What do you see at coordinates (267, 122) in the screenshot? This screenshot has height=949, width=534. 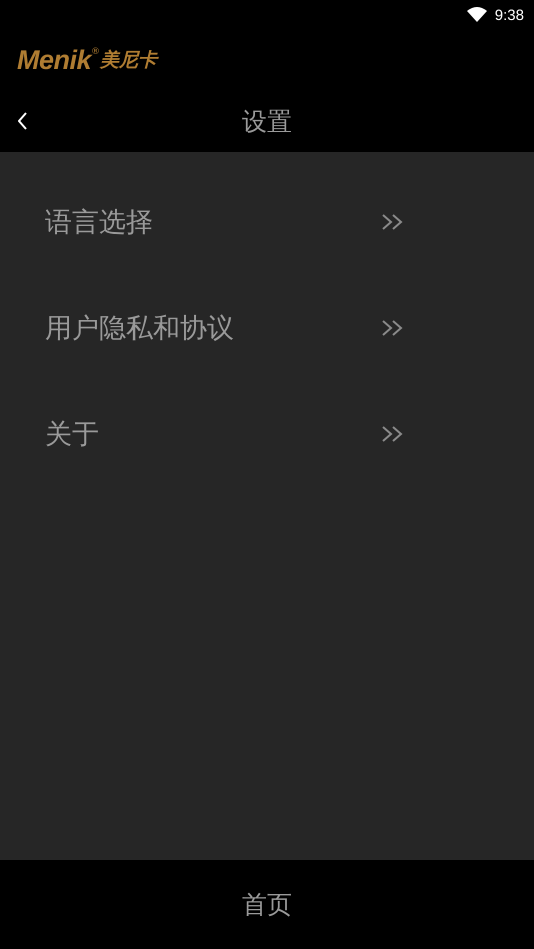 I see `page-title: 设置` at bounding box center [267, 122].